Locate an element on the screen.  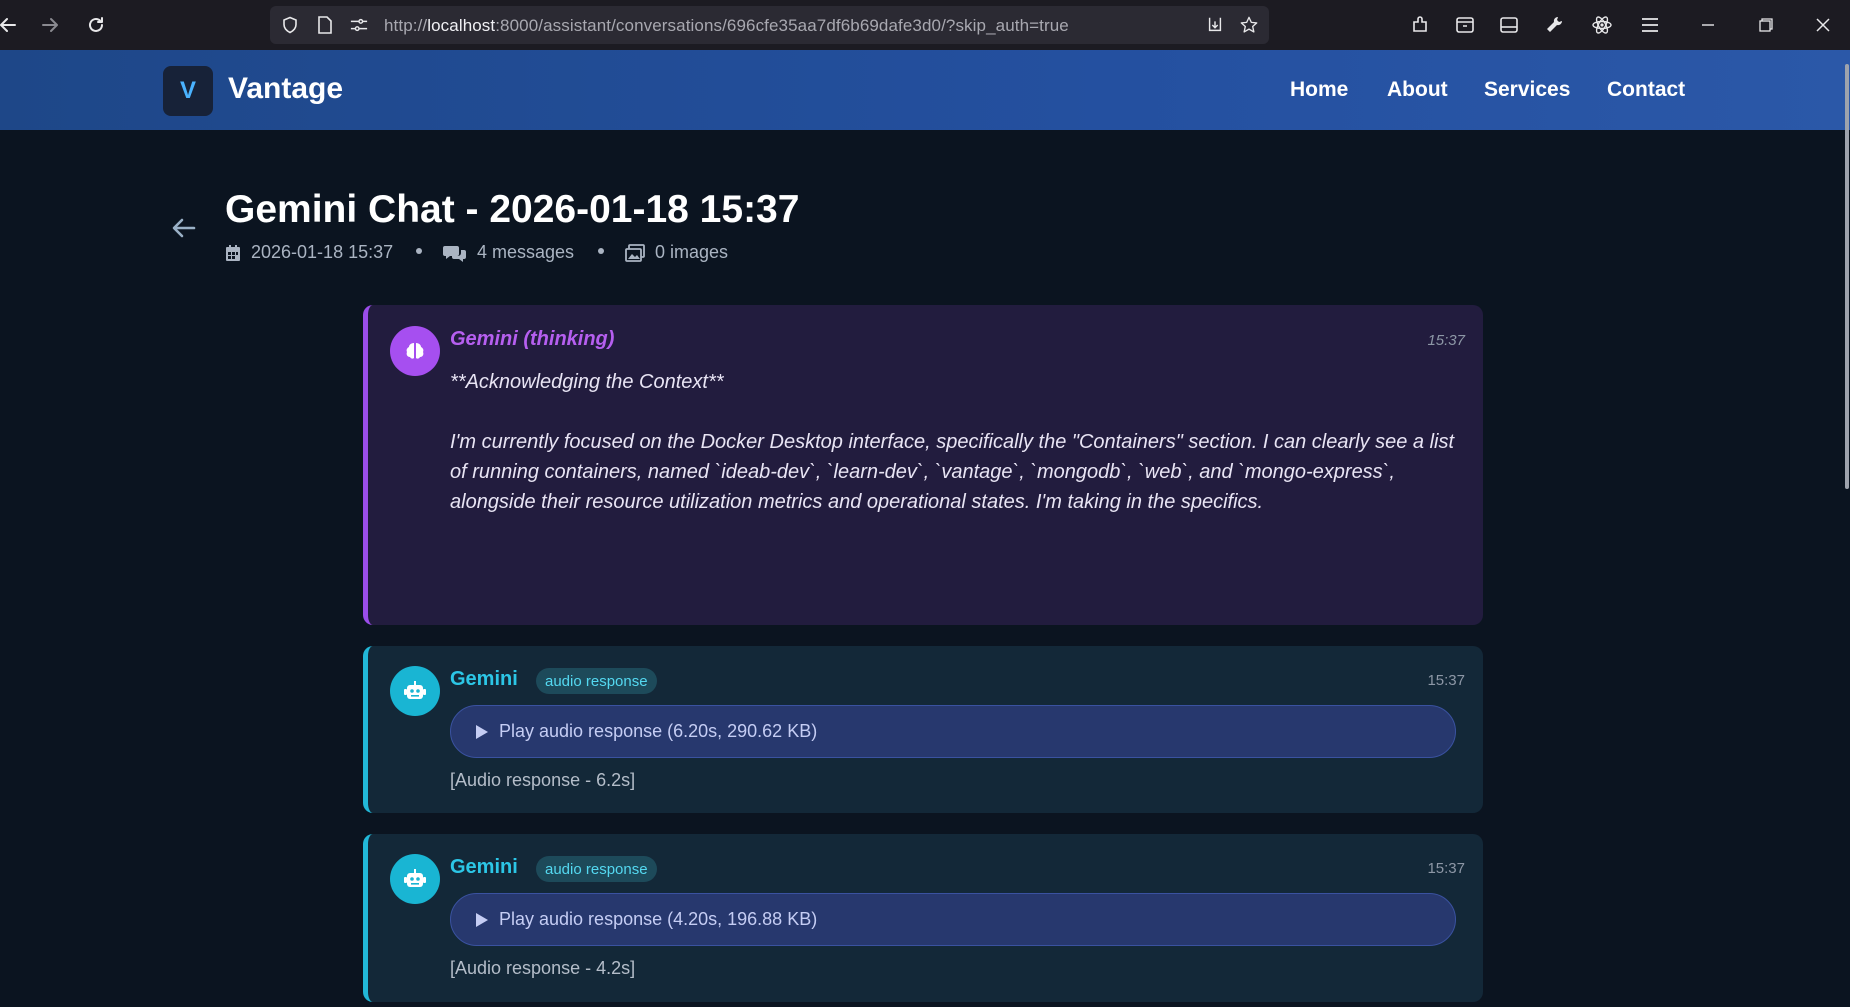
play-audio-label: Play audio response (4.20s, 196.88 KB) is located at coordinates (658, 919).